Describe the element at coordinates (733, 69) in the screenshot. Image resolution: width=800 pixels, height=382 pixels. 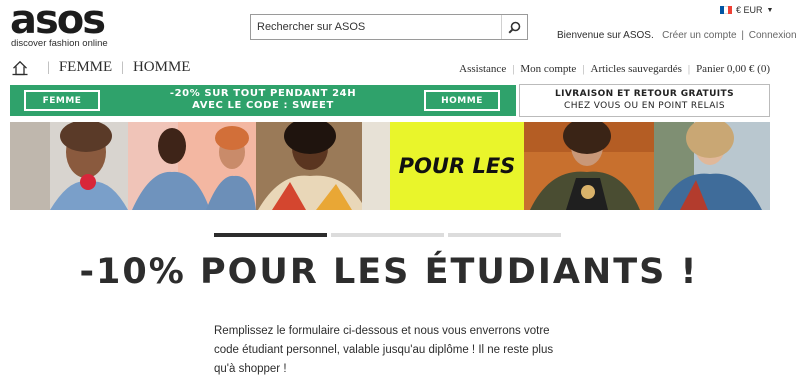
I see `cart-link: Panier 0,00 € (0)` at that location.